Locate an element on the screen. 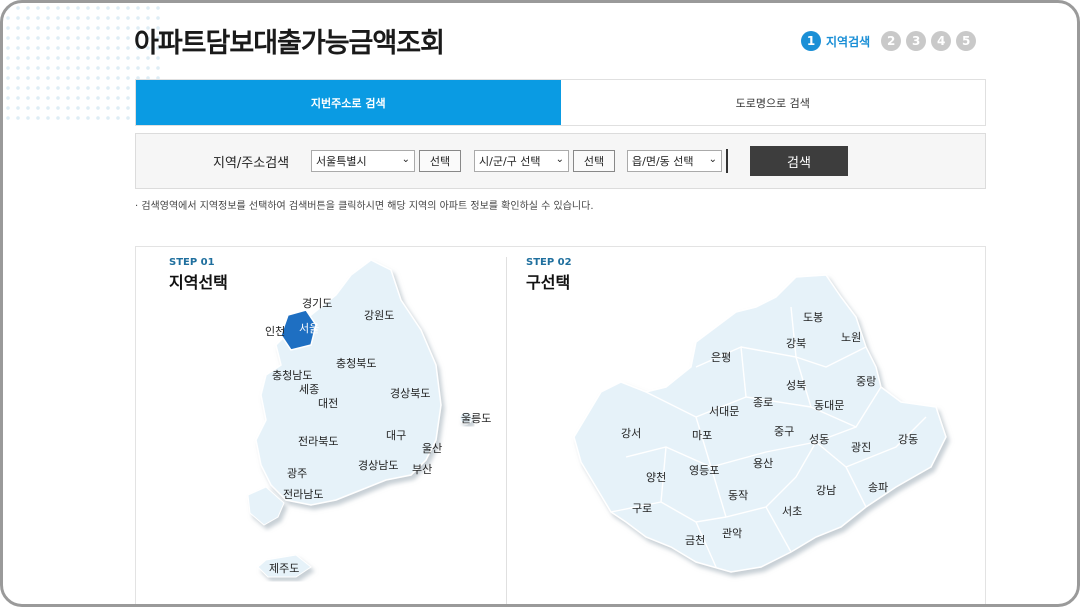 This screenshot has width=1080, height=607. district-gwanak: 관악 is located at coordinates (732, 533).